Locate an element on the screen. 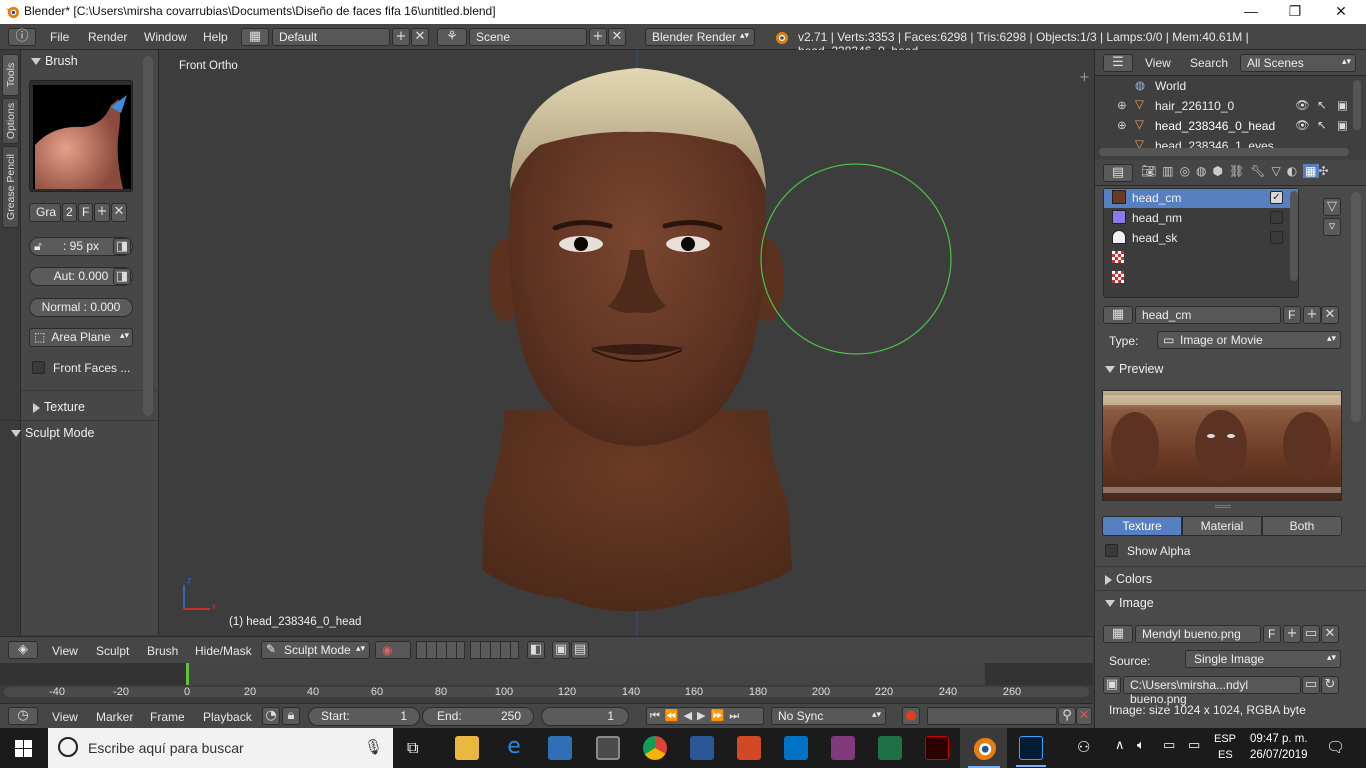 This screenshot has height=768, width=1366. texture-slot-row: head_cm ✓ is located at coordinates (1201, 198).